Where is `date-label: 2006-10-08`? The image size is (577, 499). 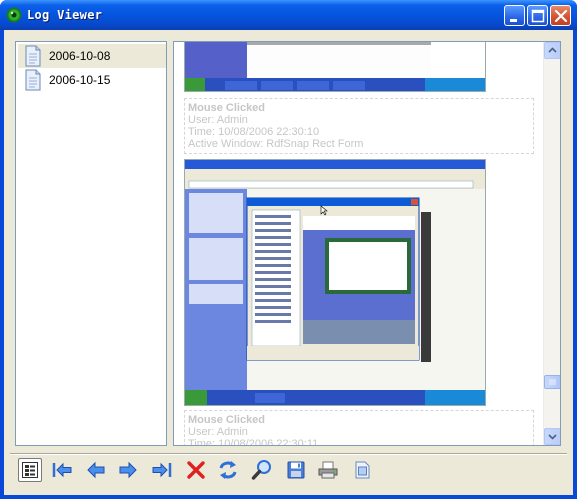
date-label: 2006-10-08 is located at coordinates (80, 56).